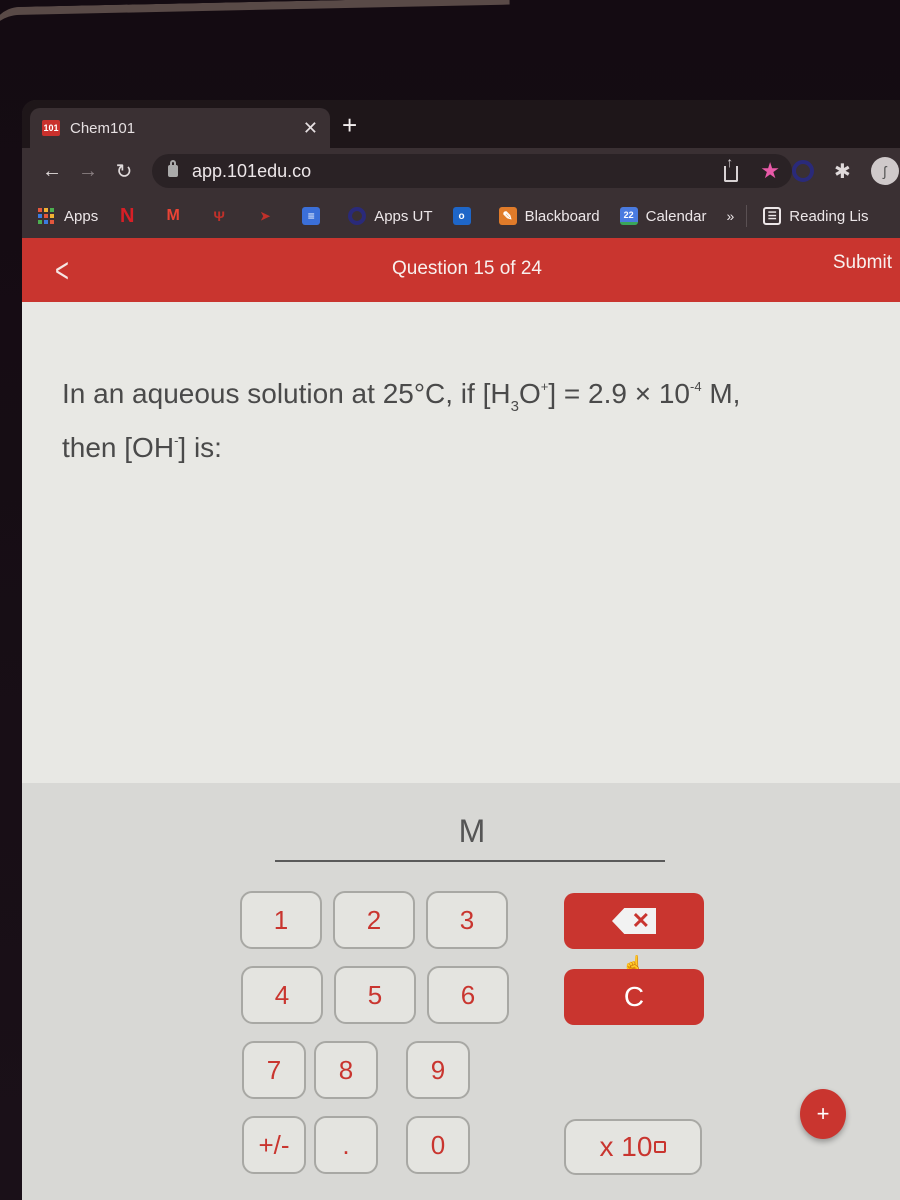  I want to click on chem101-favicon-icon: 101, so click(51, 128).